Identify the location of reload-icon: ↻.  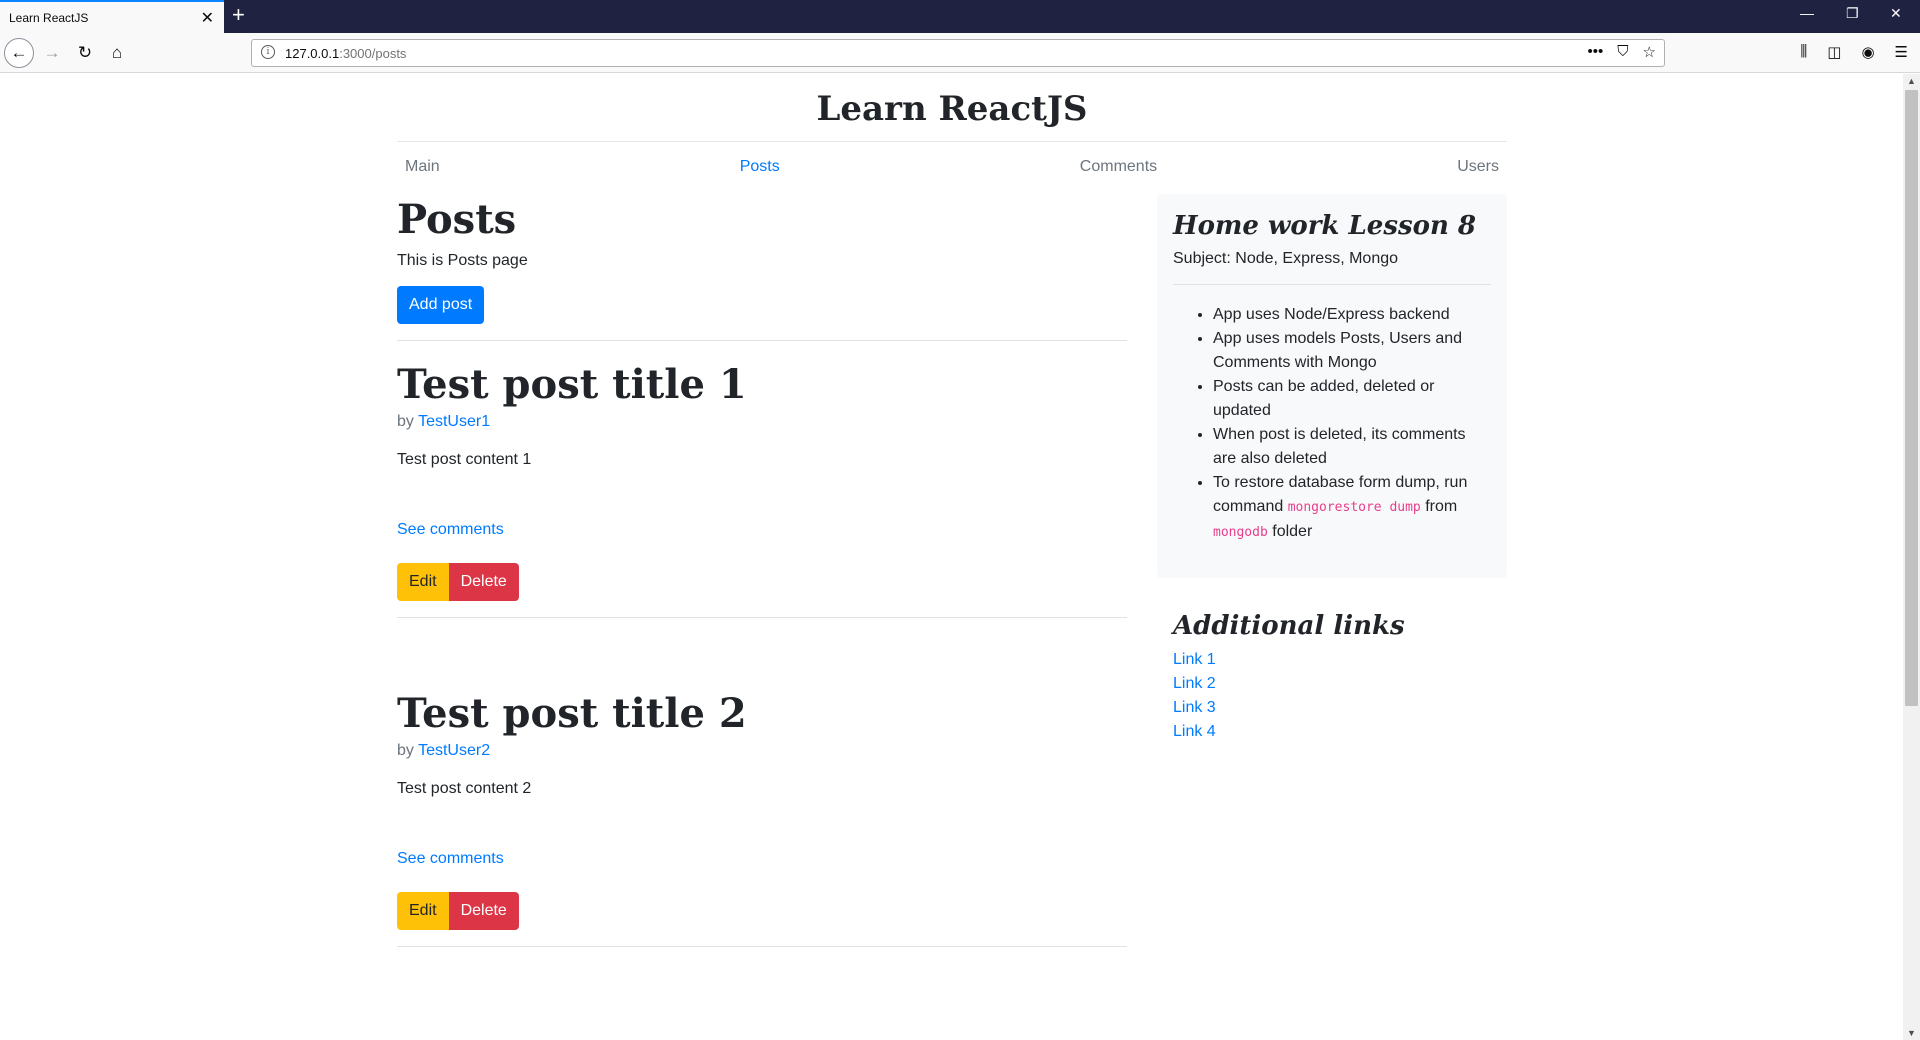
(85, 53).